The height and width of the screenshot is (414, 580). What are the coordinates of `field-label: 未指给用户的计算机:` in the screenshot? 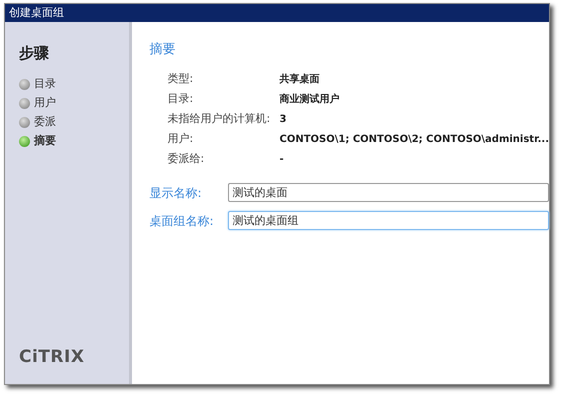 It's located at (220, 119).